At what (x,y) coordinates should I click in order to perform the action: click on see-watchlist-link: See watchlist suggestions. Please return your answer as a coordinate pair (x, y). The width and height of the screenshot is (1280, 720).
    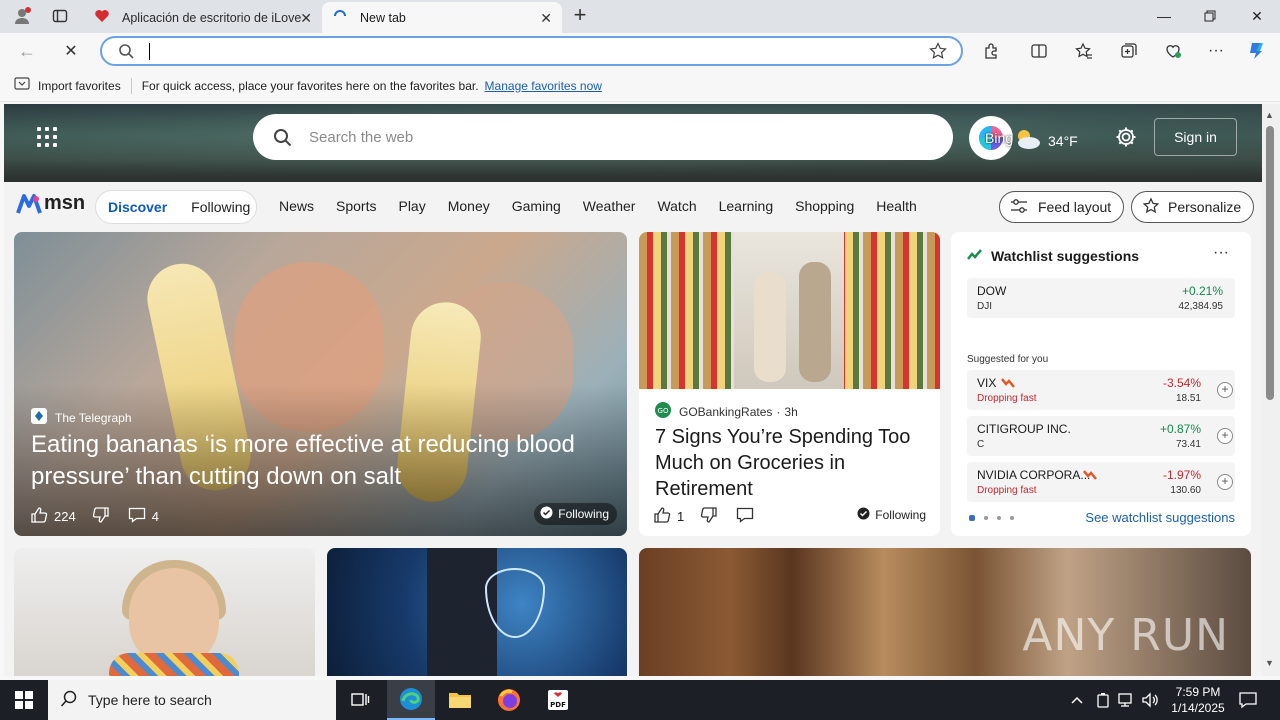
    Looking at the image, I should click on (1160, 517).